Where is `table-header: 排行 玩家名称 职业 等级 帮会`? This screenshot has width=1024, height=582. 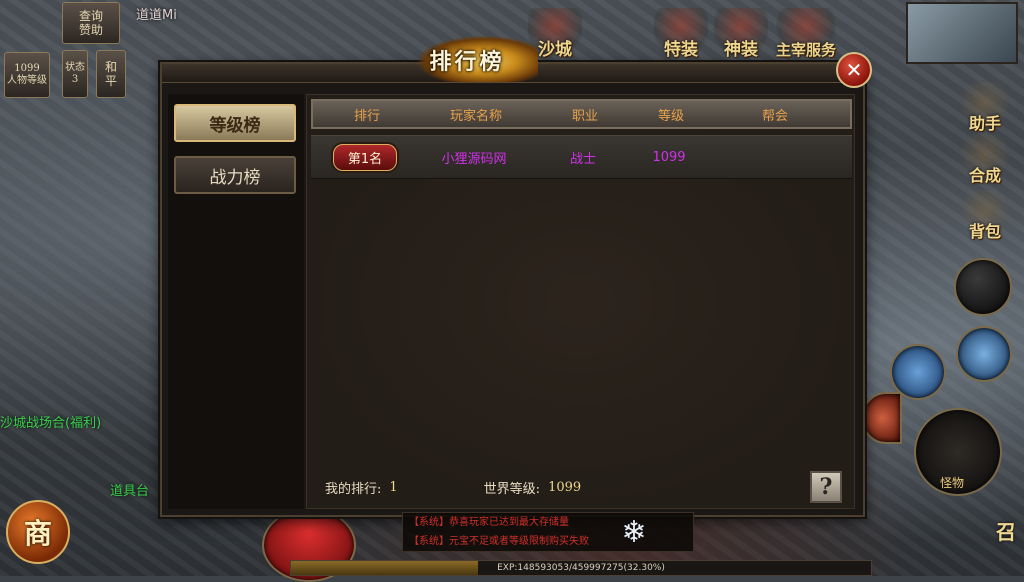 table-header: 排行 玩家名称 职业 等级 帮会 is located at coordinates (581, 114).